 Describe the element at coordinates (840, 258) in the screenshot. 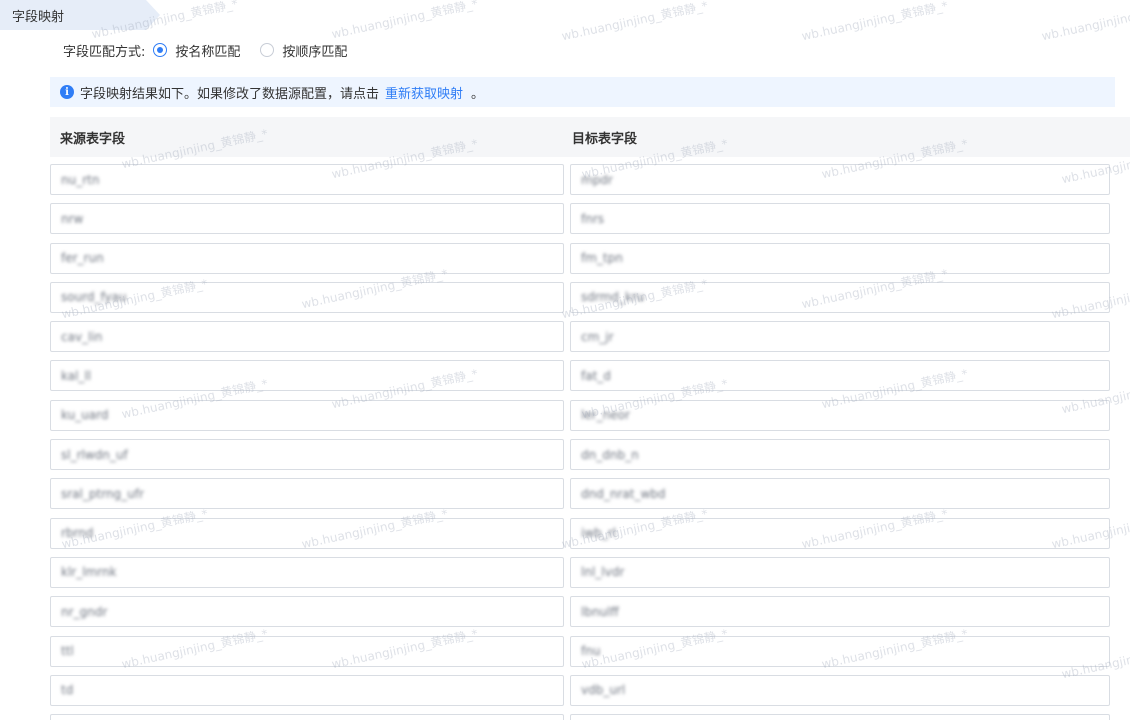

I see `target-field-input: fm_tpn` at that location.